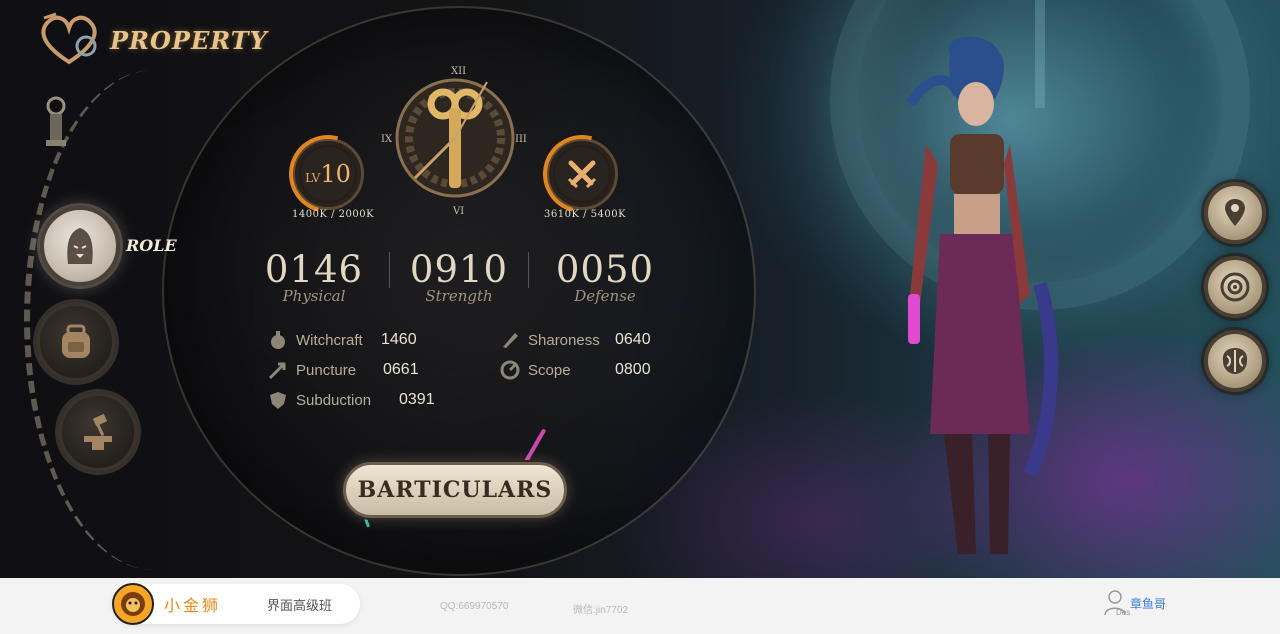  Describe the element at coordinates (335, 174) in the screenshot. I see `level-value: 10` at that location.